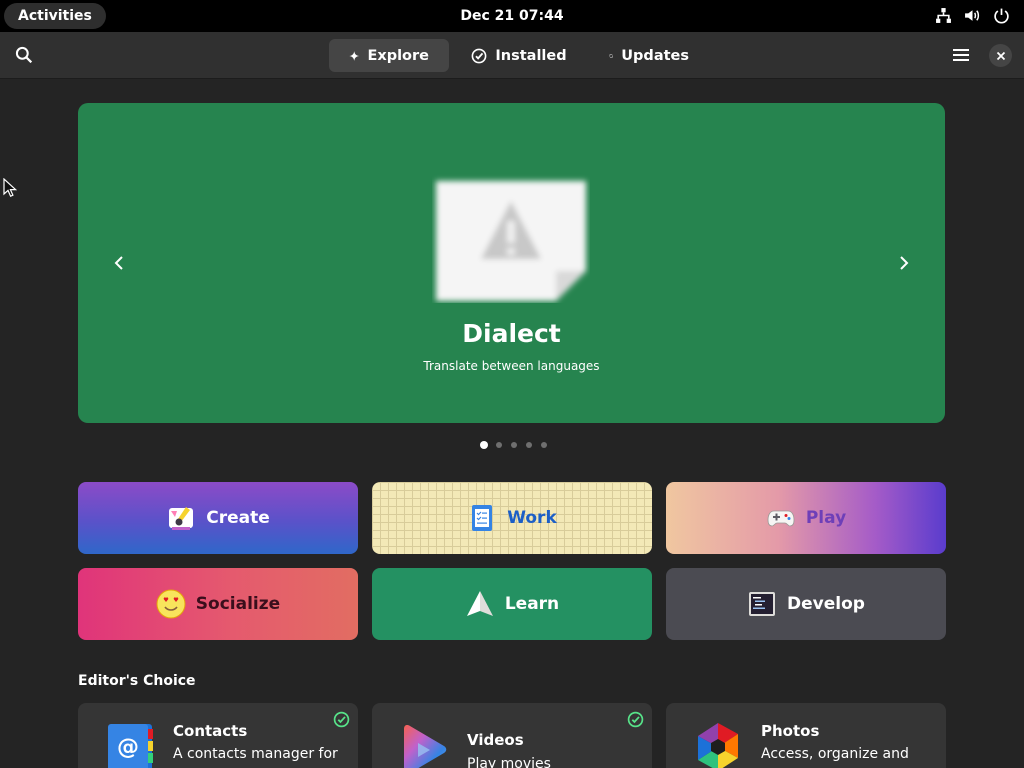  What do you see at coordinates (238, 604) in the screenshot?
I see `category-label: Socialize` at bounding box center [238, 604].